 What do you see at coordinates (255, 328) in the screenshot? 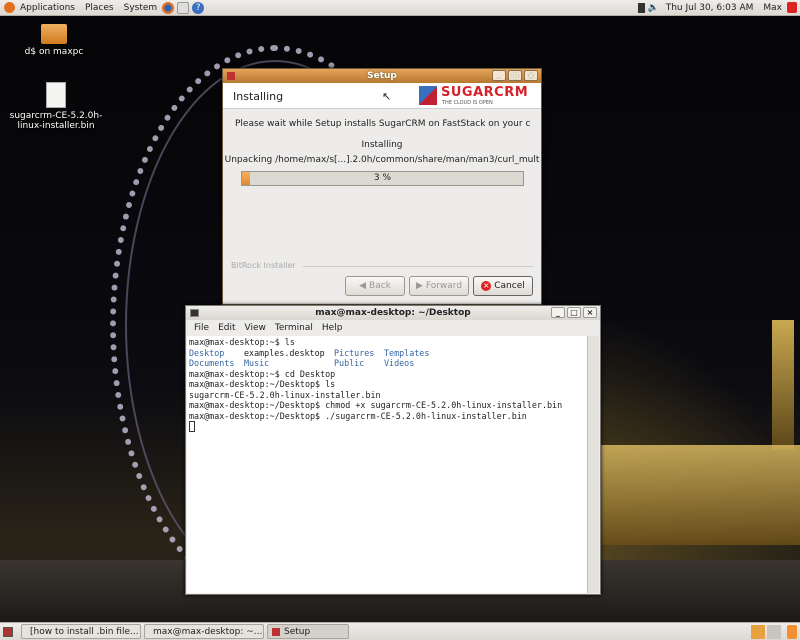
I see `menu-view: View` at bounding box center [255, 328].